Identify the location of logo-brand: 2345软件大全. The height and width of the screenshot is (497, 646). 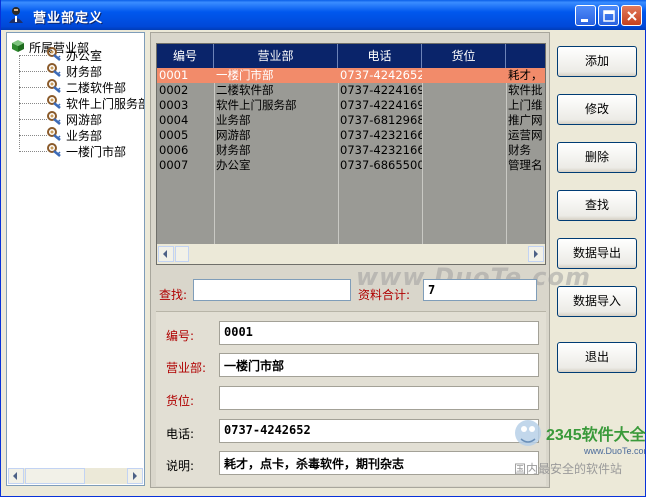
(596, 434).